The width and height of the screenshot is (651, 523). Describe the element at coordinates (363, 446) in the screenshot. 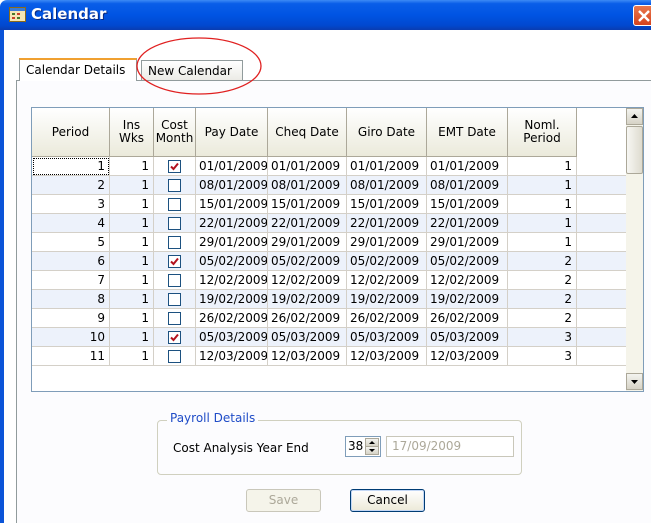

I see `year-end-spinner: 38` at that location.